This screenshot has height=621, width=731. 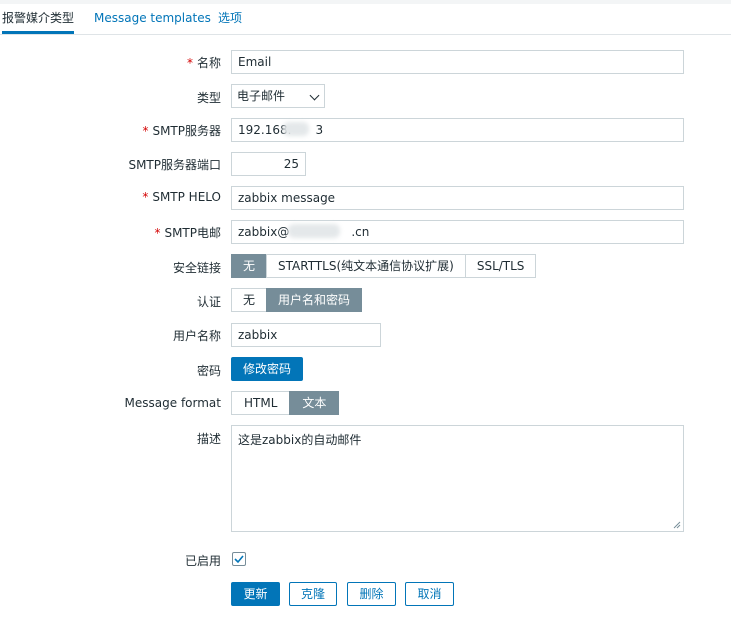 What do you see at coordinates (365, 19) in the screenshot?
I see `tab-bar: 报警媒介类型 Message templates 选项` at bounding box center [365, 19].